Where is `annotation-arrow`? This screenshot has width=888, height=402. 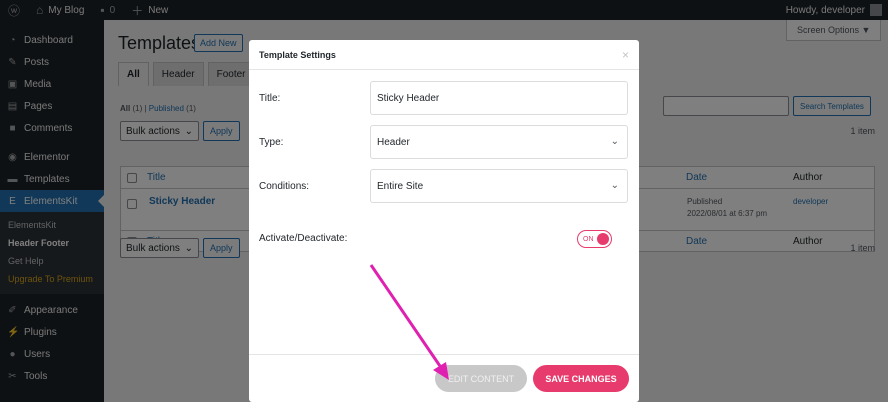
annotation-arrow is located at coordinates (409, 322).